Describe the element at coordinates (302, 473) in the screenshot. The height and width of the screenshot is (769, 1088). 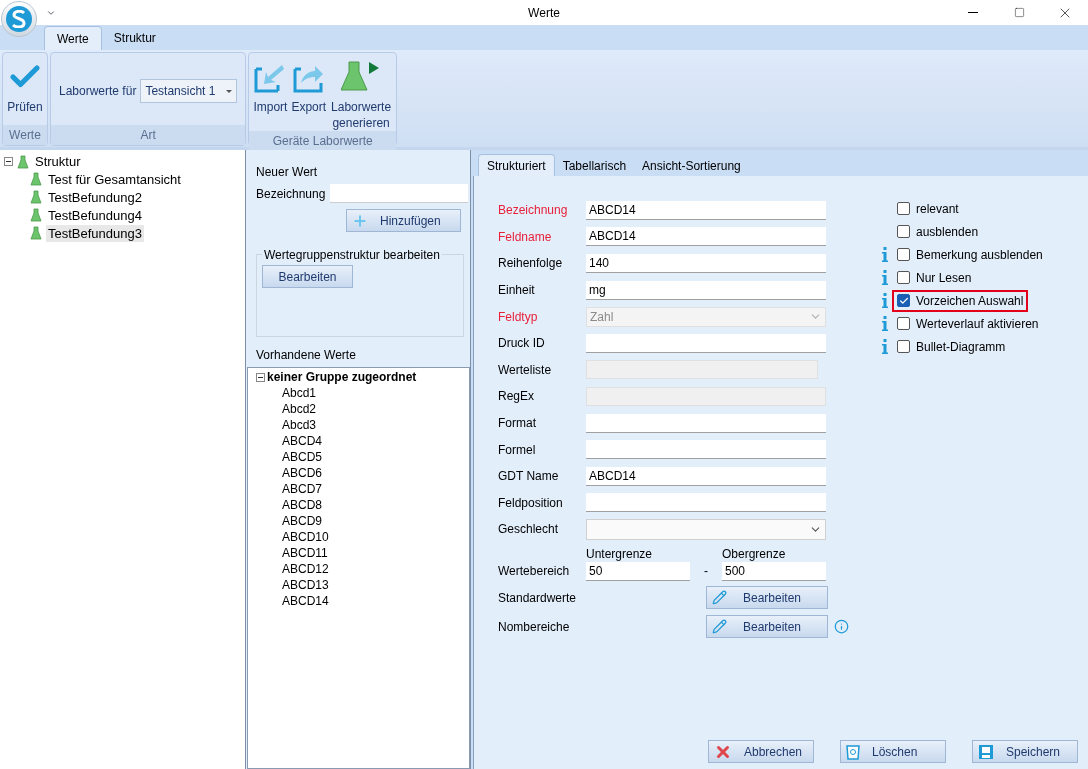
I see `tree-item: ABCD6` at that location.